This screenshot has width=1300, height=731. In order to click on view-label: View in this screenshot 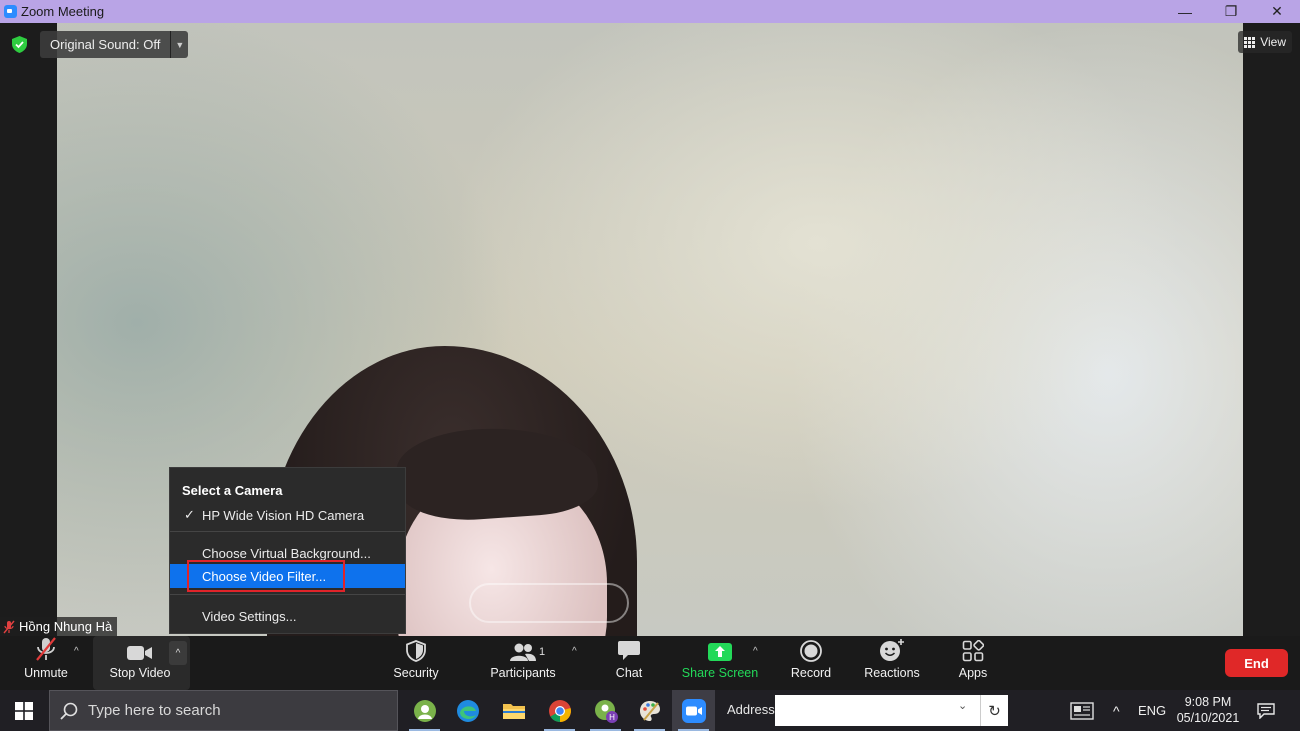, I will do `click(1273, 42)`.